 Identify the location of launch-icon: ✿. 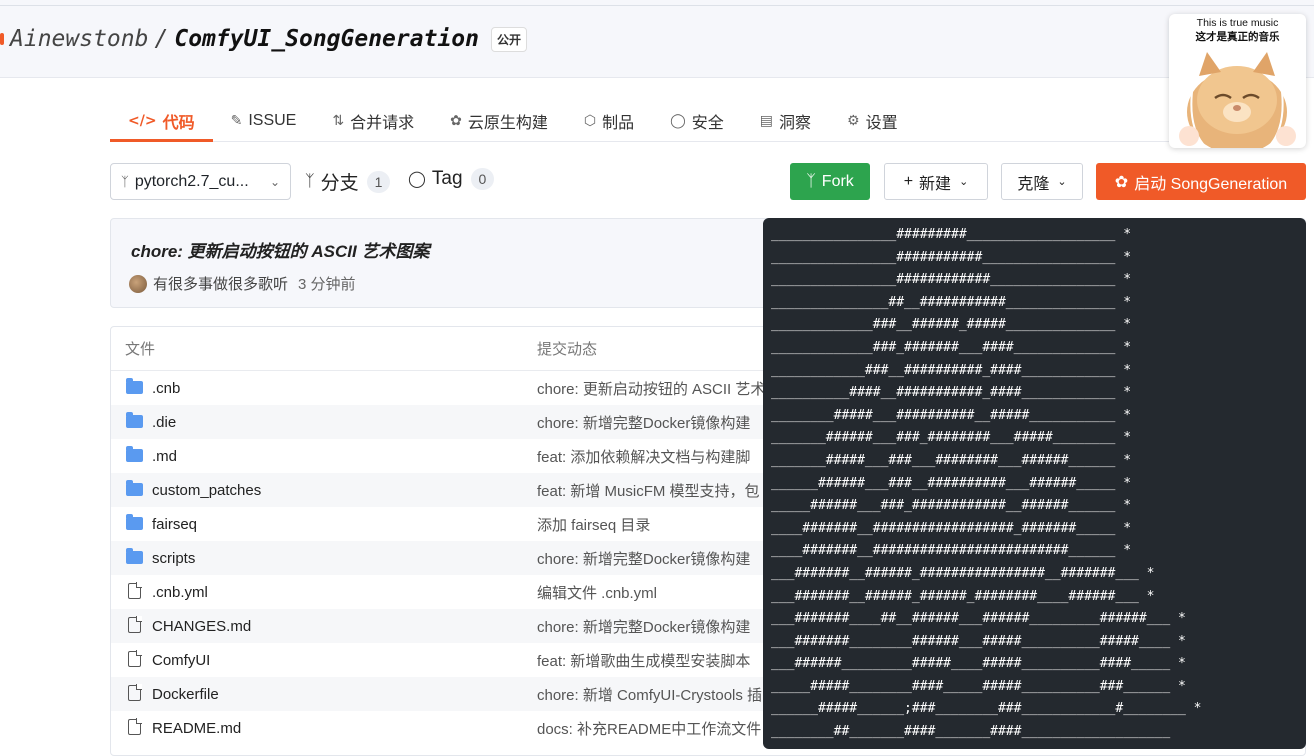
(1121, 182).